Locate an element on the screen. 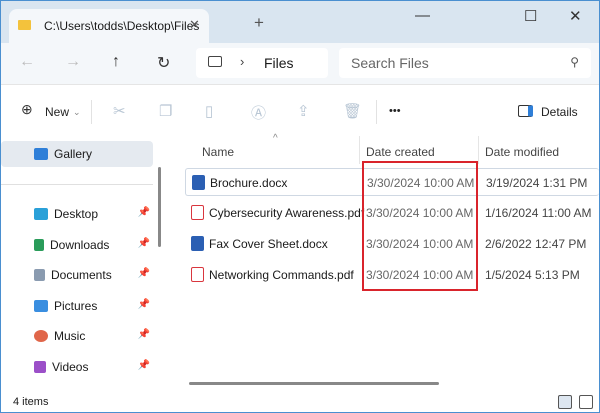  new-button: New is located at coordinates (57, 112).